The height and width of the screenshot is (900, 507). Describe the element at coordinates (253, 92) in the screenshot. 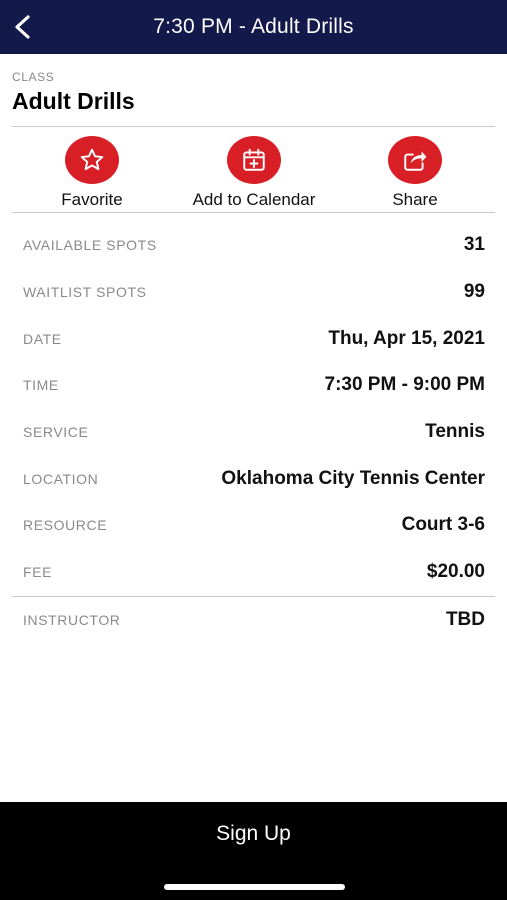

I see `class-header: CLASS Adult Drills` at that location.